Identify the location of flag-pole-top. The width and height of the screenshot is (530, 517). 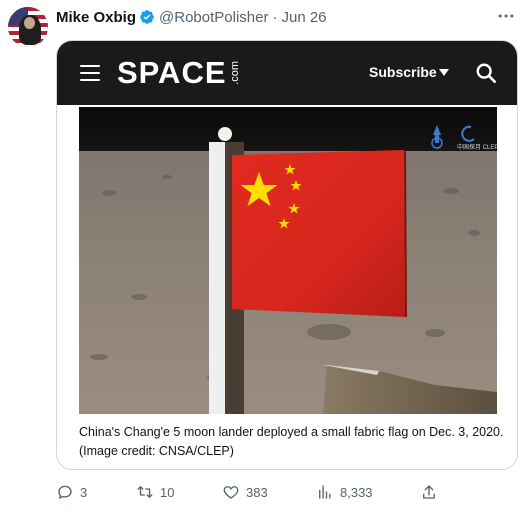
(225, 134).